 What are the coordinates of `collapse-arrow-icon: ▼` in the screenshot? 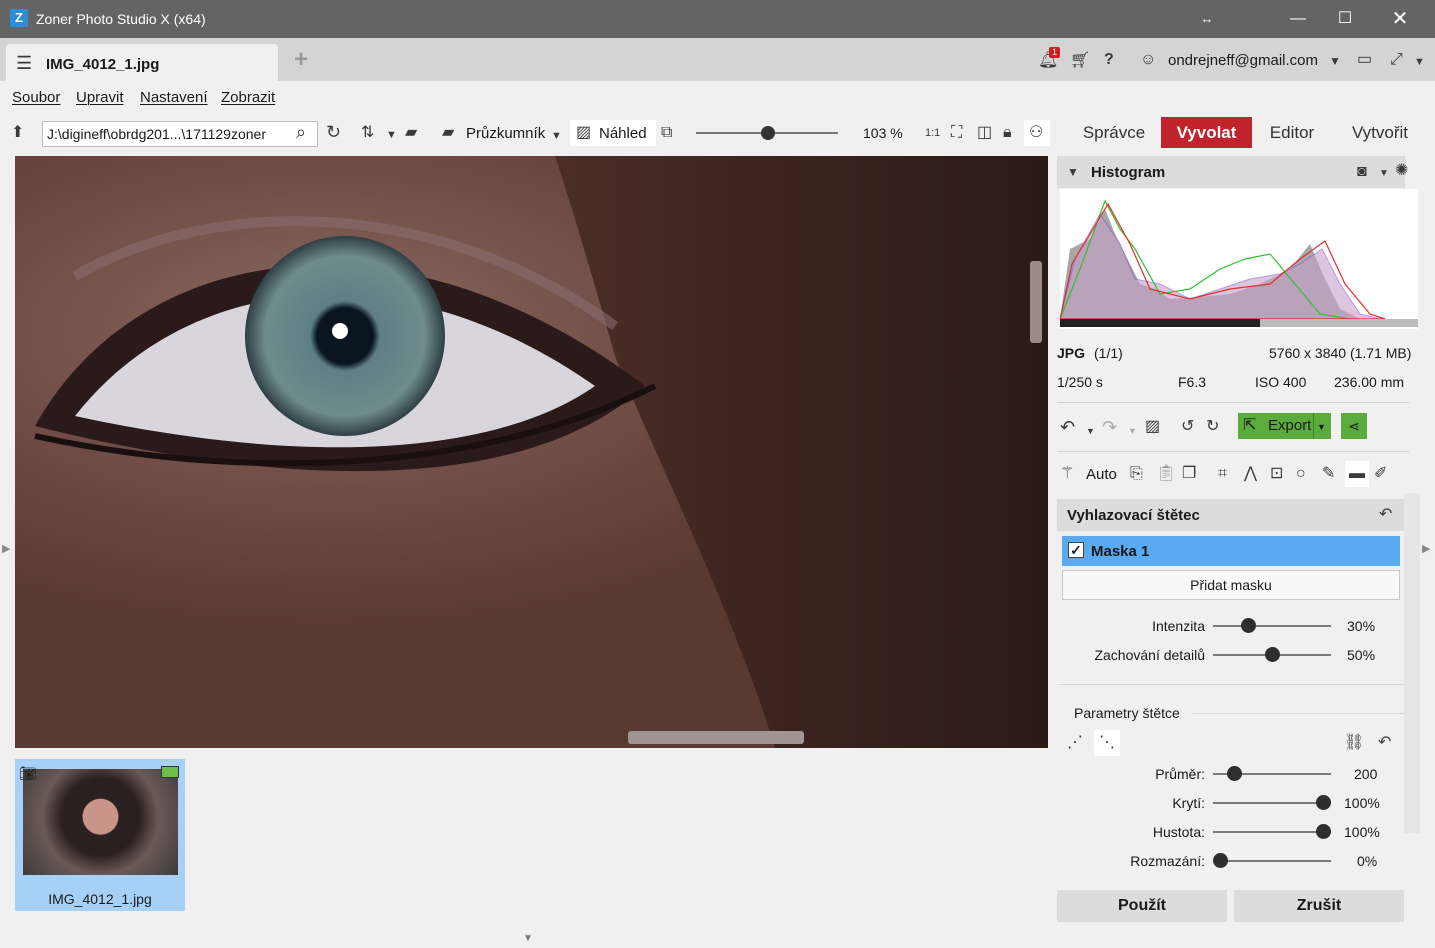 It's located at (1073, 172).